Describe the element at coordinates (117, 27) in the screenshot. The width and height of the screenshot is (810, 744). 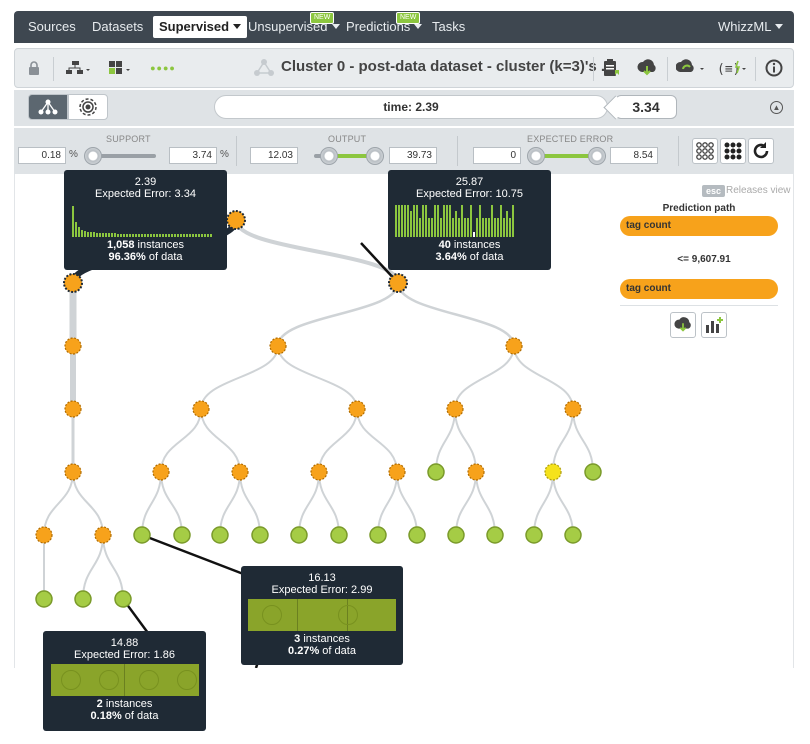
I see `nav-datasets: Datasets` at that location.